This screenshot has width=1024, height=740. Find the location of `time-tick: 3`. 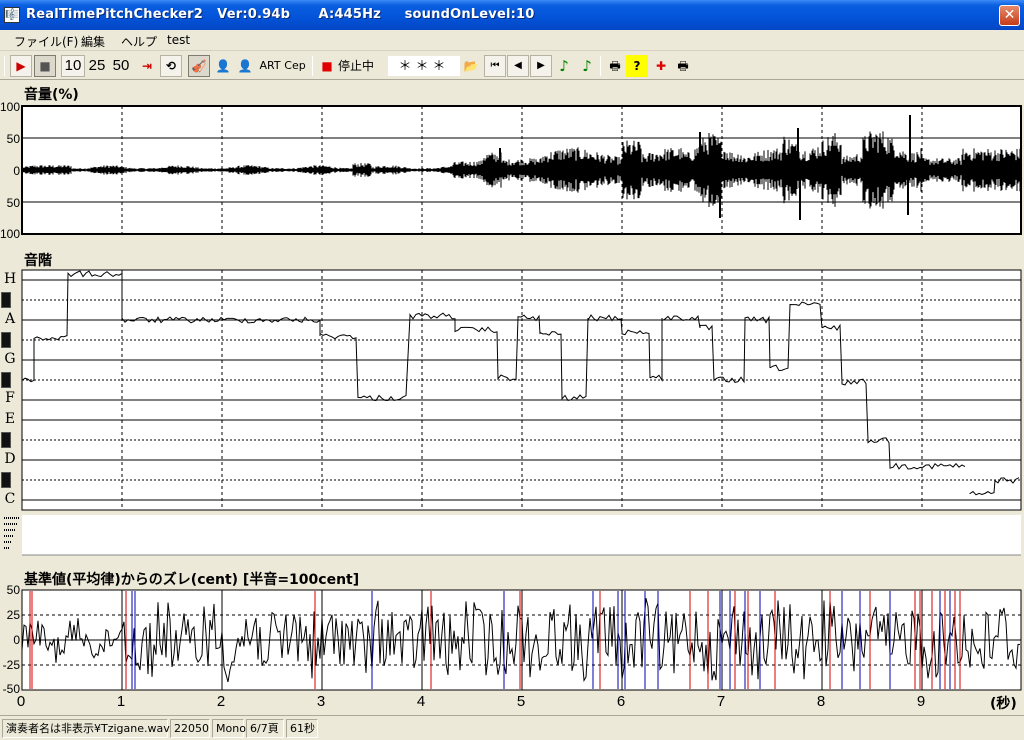

time-tick: 3 is located at coordinates (321, 701).